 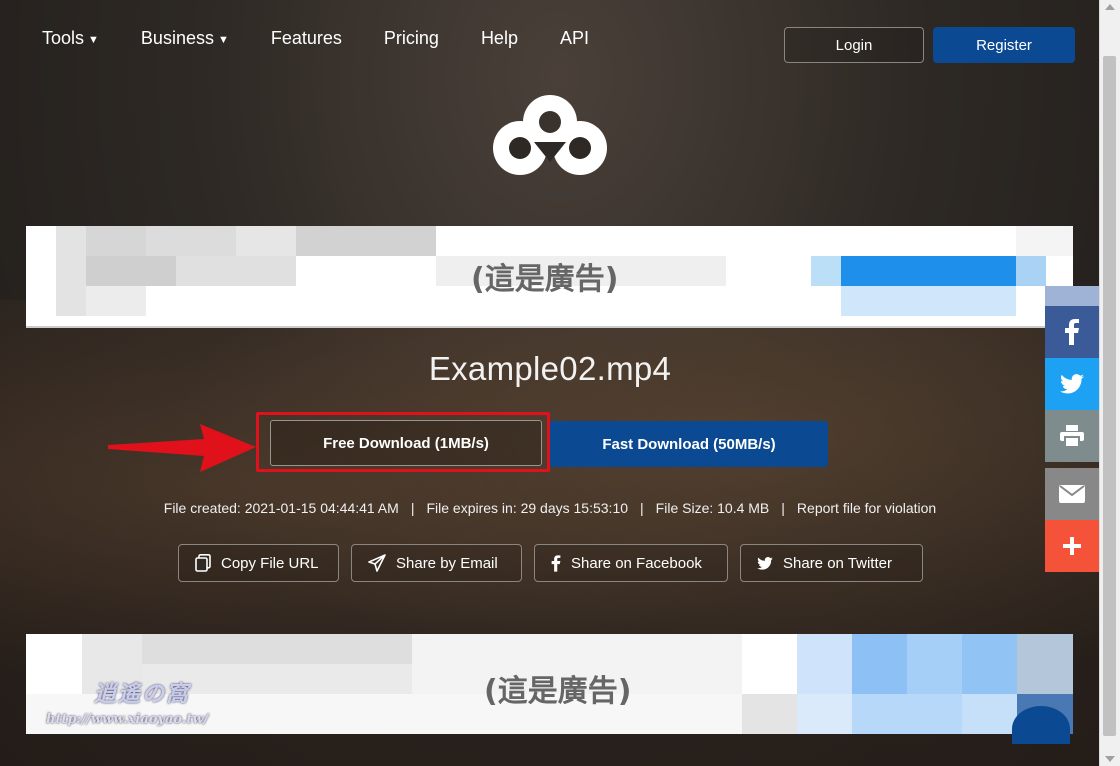 What do you see at coordinates (127, 719) in the screenshot?
I see `watermark-url: http://www.xiaoyao.tw/` at bounding box center [127, 719].